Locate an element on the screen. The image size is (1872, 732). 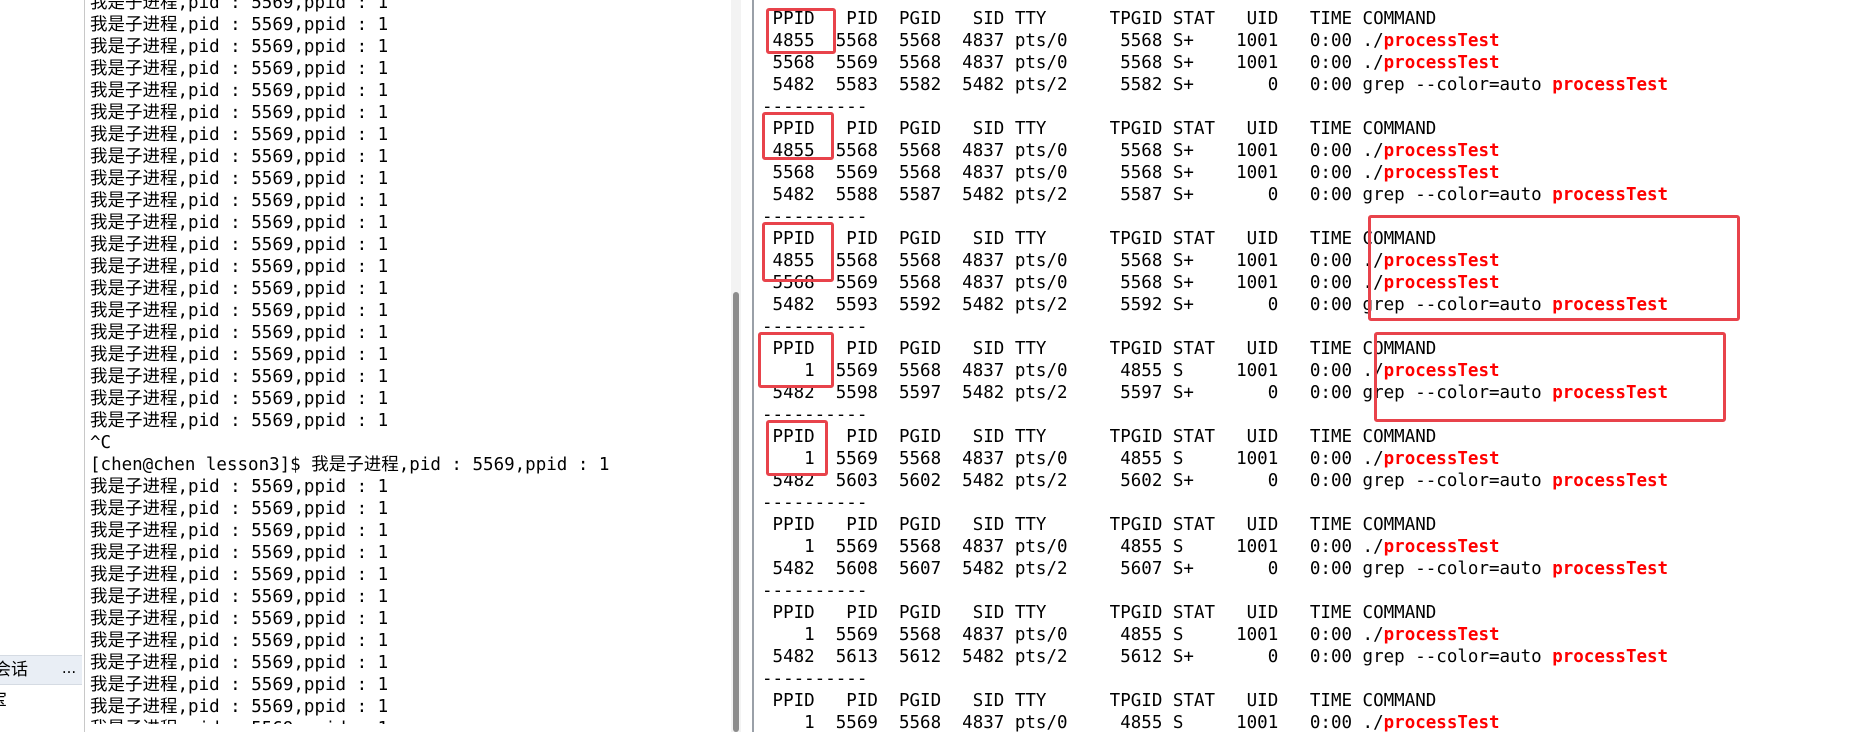
sidebar-item-2: 宝 is located at coordinates (40, 700).